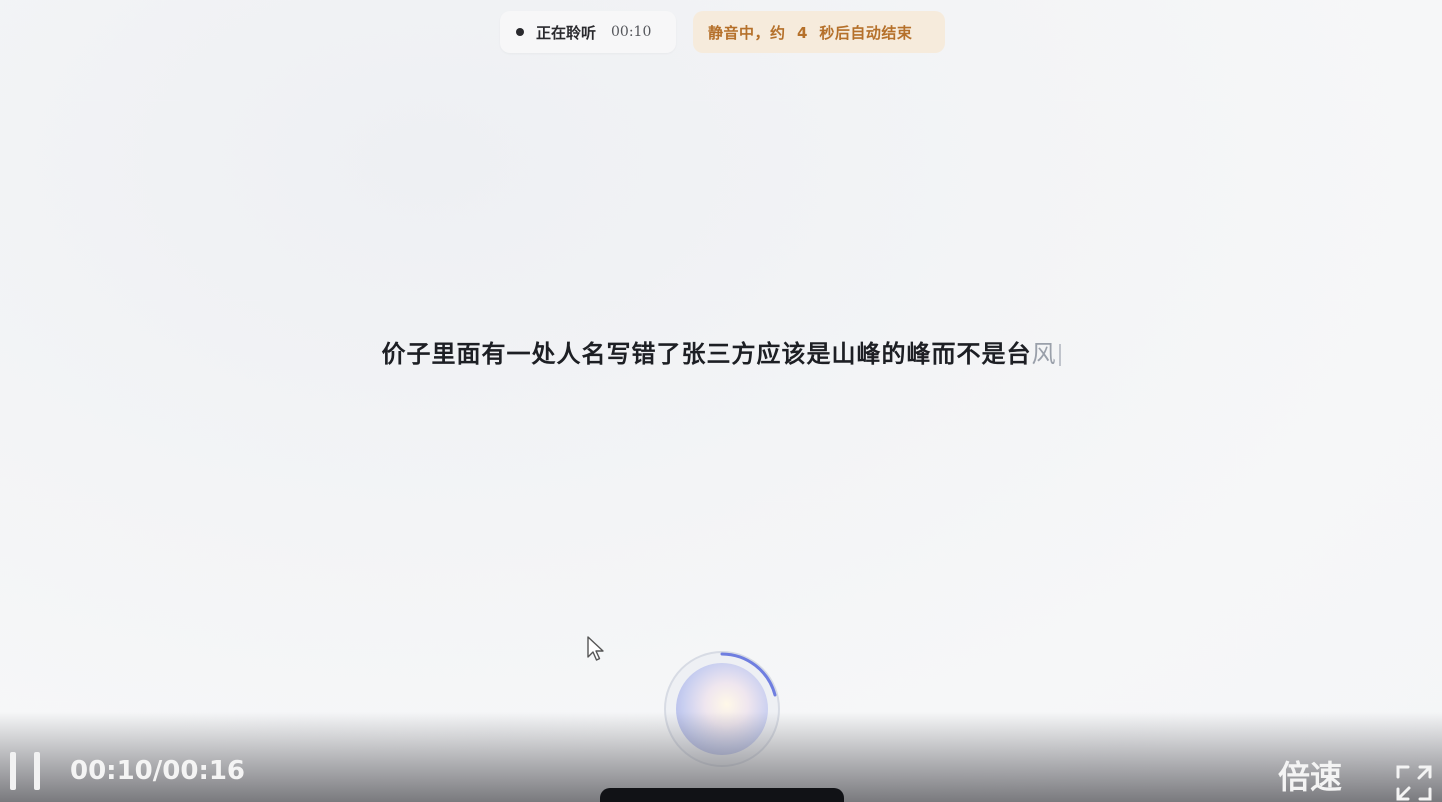 Image resolution: width=1442 pixels, height=802 pixels. Describe the element at coordinates (595, 648) in the screenshot. I see `mouse-pointer-icon` at that location.